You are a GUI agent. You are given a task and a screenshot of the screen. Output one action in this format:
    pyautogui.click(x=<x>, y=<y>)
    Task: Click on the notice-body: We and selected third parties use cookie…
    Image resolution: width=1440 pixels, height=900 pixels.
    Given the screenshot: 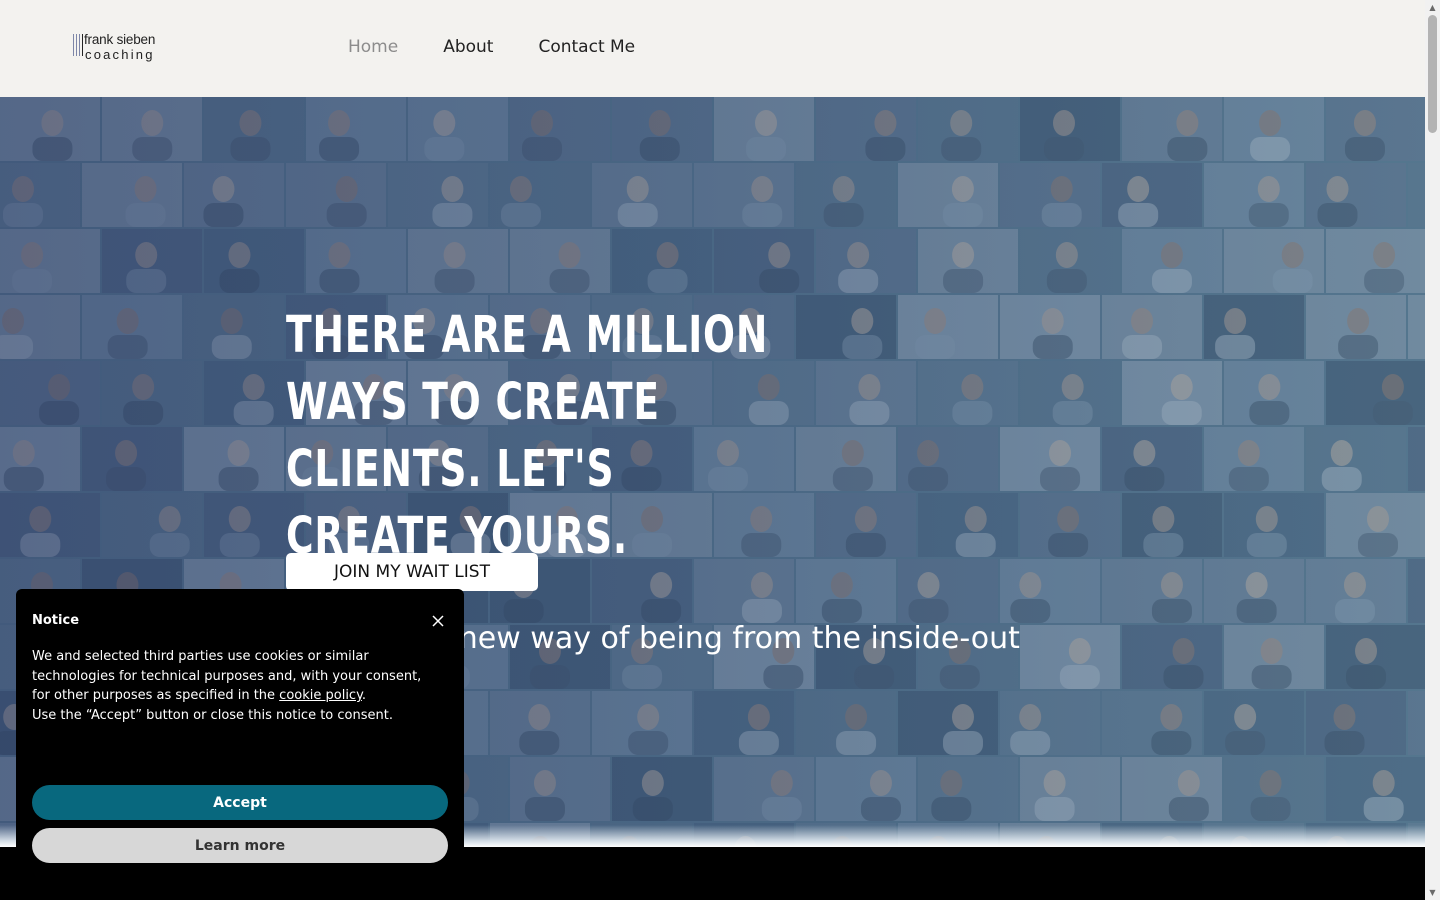 What is the action you would take?
    pyautogui.click(x=228, y=686)
    